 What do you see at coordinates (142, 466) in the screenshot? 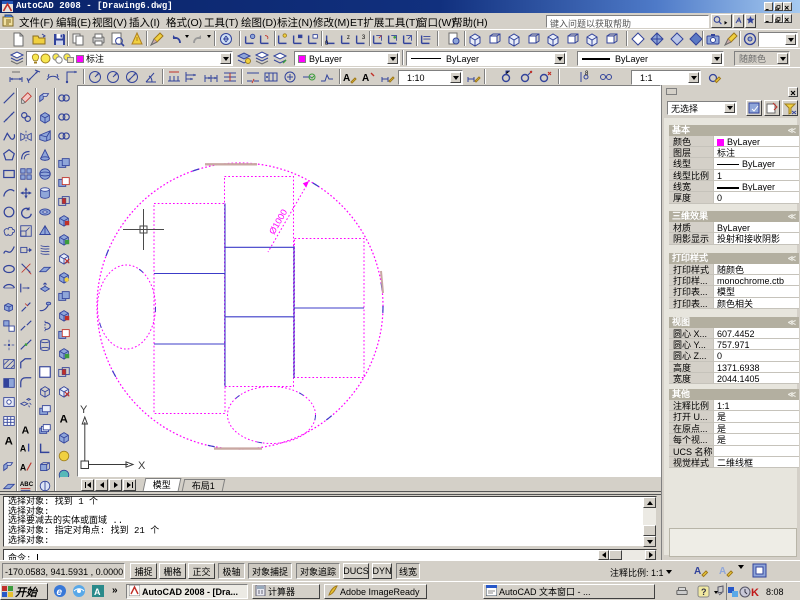
I see `svg-text: X` at bounding box center [142, 466].